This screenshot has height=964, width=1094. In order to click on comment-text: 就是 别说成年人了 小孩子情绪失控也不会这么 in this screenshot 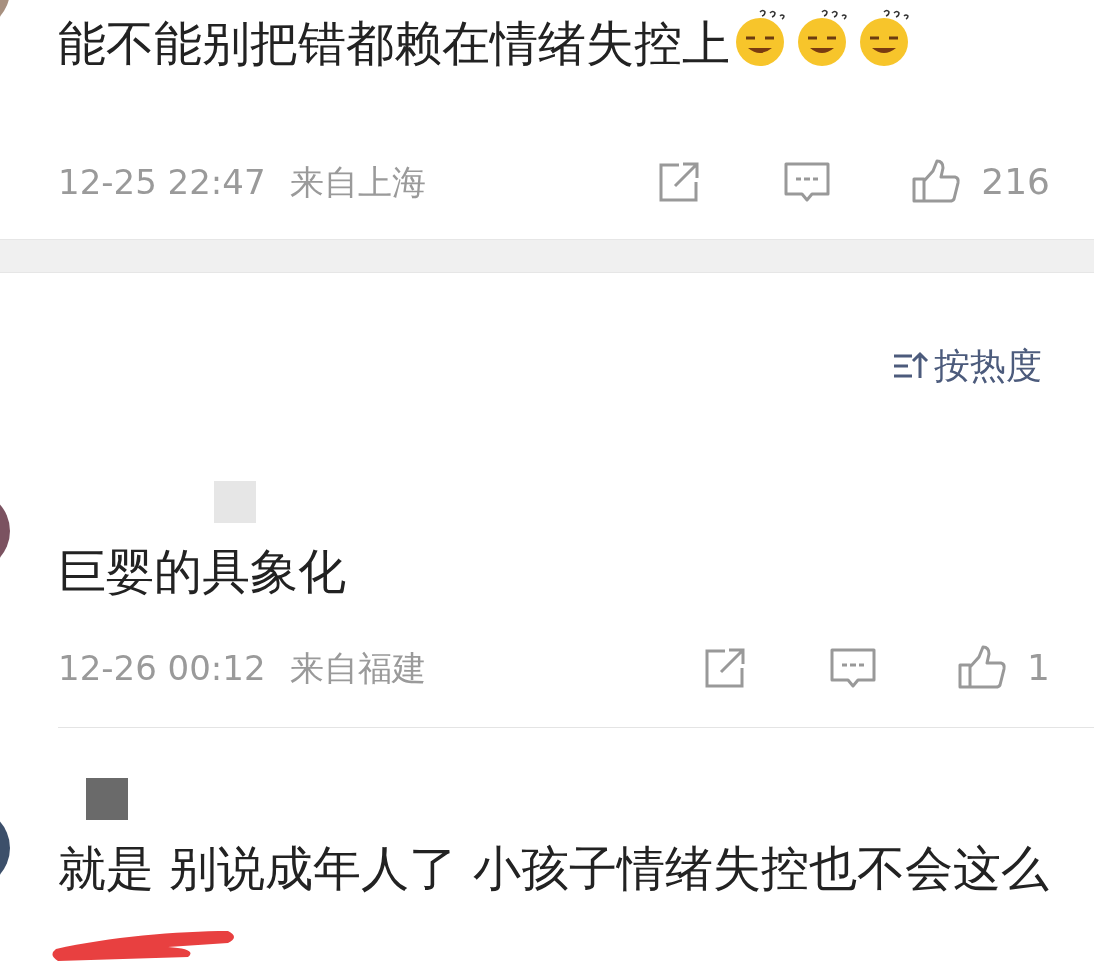, I will do `click(553, 868)`.